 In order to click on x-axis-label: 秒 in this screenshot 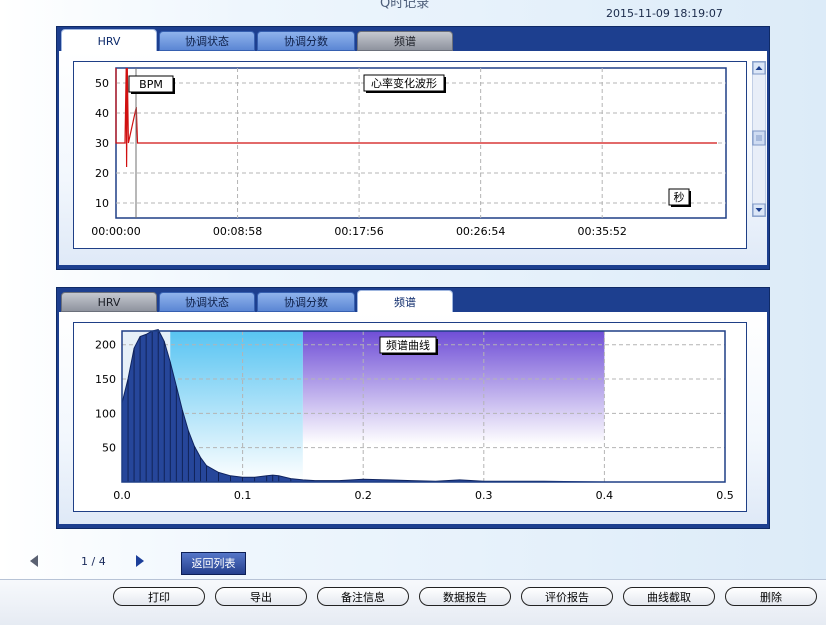, I will do `click(679, 197)`.